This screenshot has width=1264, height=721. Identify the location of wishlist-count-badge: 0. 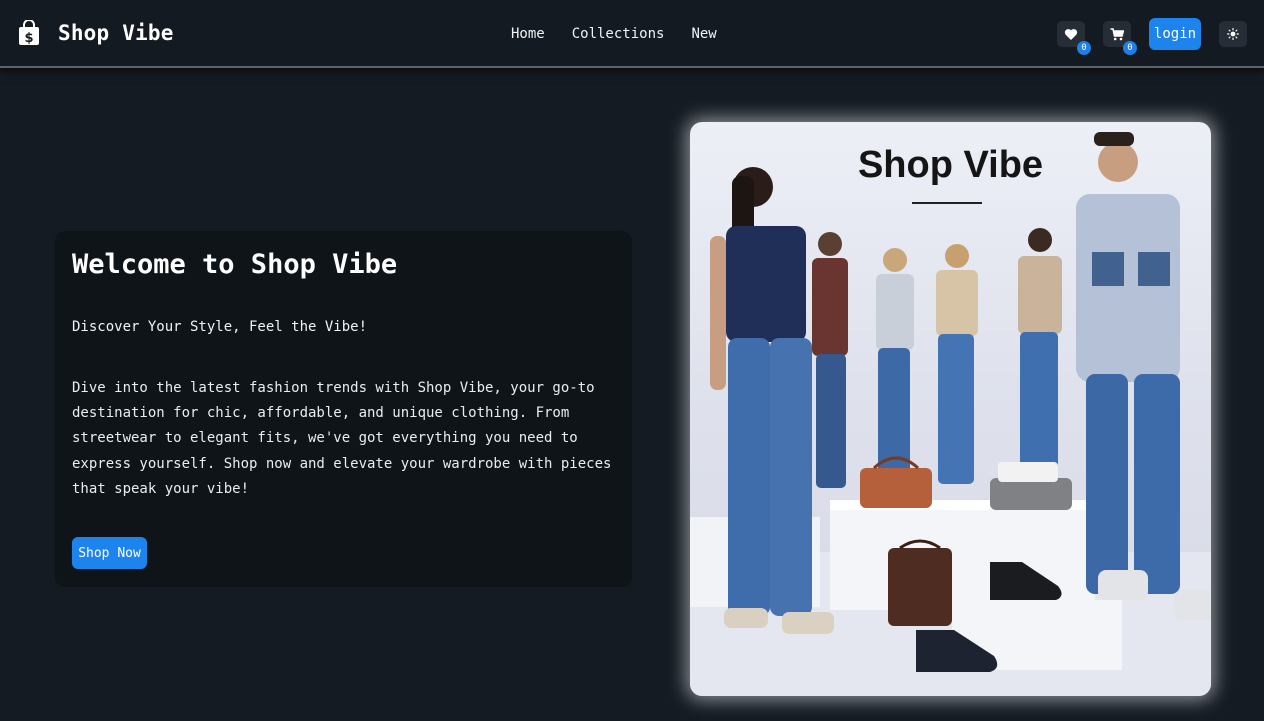
(1084, 48).